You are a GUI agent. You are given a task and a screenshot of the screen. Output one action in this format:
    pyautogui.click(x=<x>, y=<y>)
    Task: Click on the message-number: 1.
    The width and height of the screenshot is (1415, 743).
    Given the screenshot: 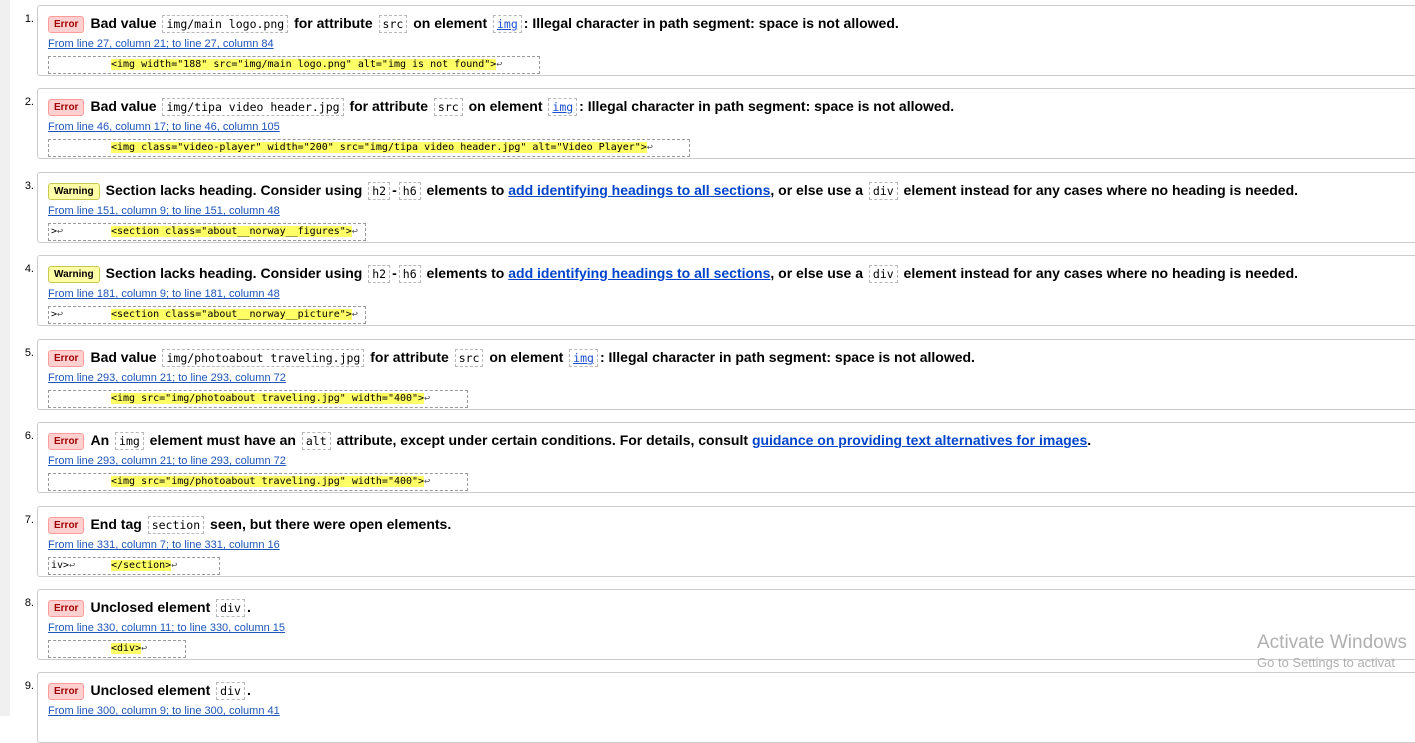 What is the action you would take?
    pyautogui.click(x=29, y=19)
    